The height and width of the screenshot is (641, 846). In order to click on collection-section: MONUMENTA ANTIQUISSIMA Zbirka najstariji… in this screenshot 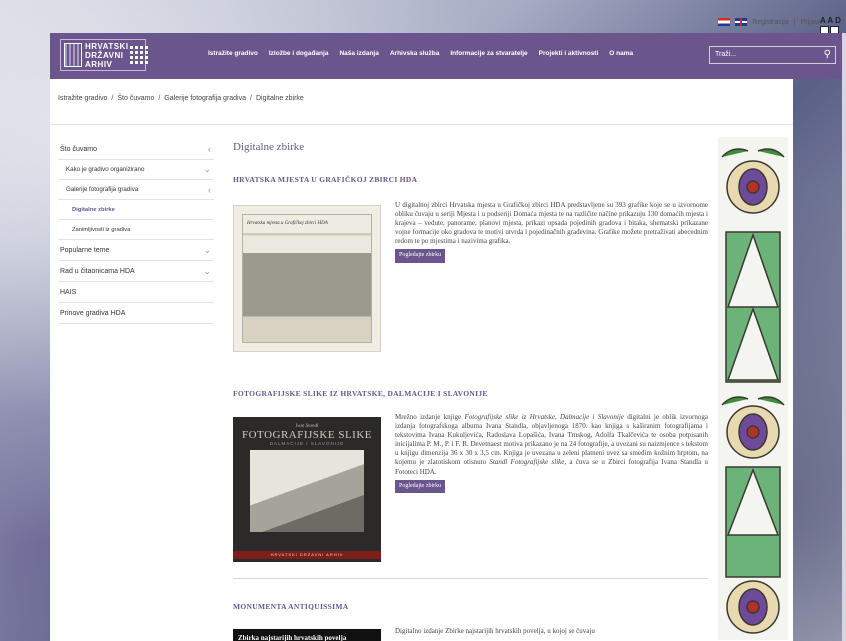, I will do `click(470, 621)`.